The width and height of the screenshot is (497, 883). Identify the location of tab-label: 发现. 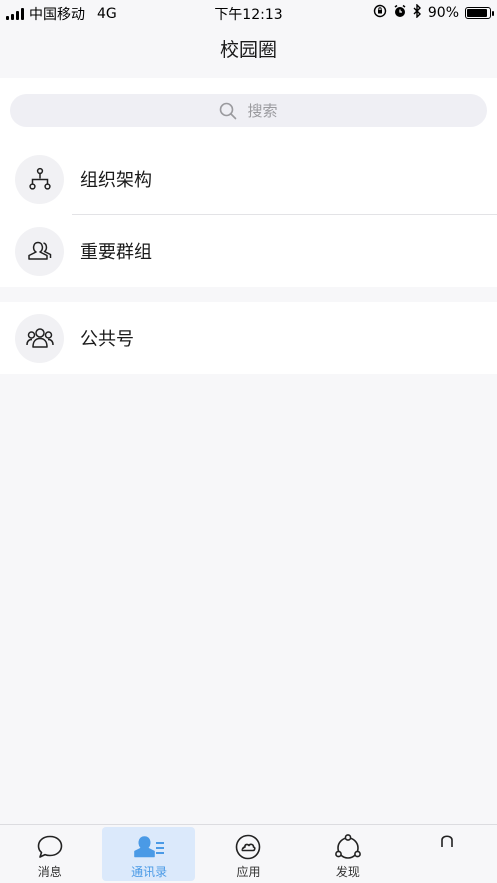
(347, 872).